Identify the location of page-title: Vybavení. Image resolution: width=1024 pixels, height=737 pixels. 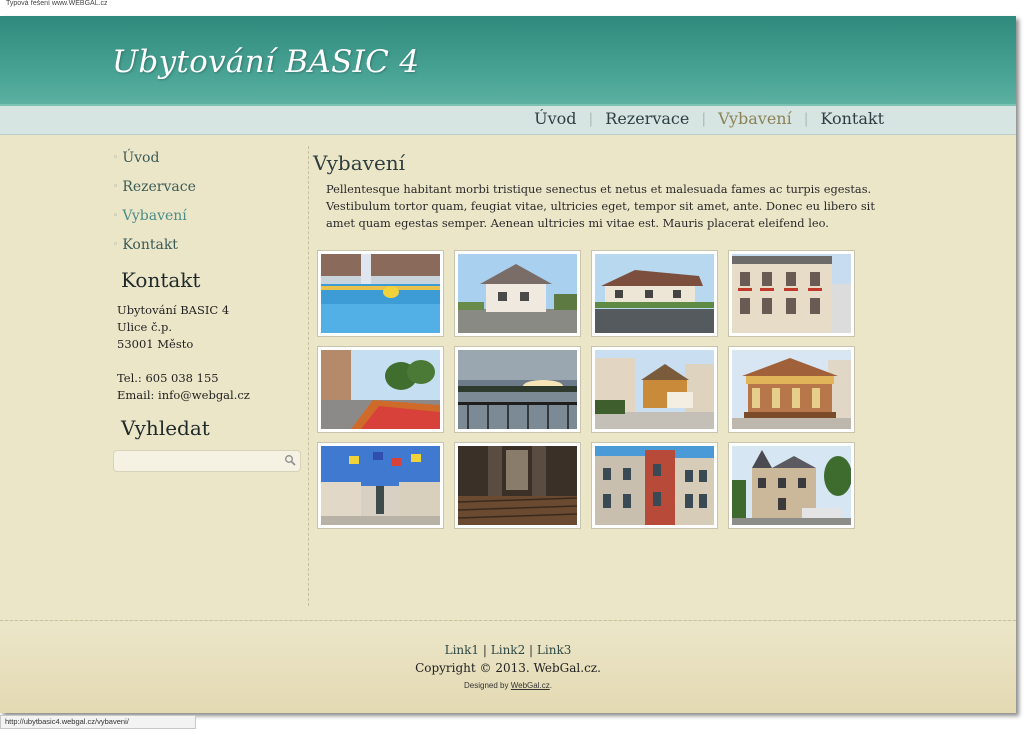
(359, 163).